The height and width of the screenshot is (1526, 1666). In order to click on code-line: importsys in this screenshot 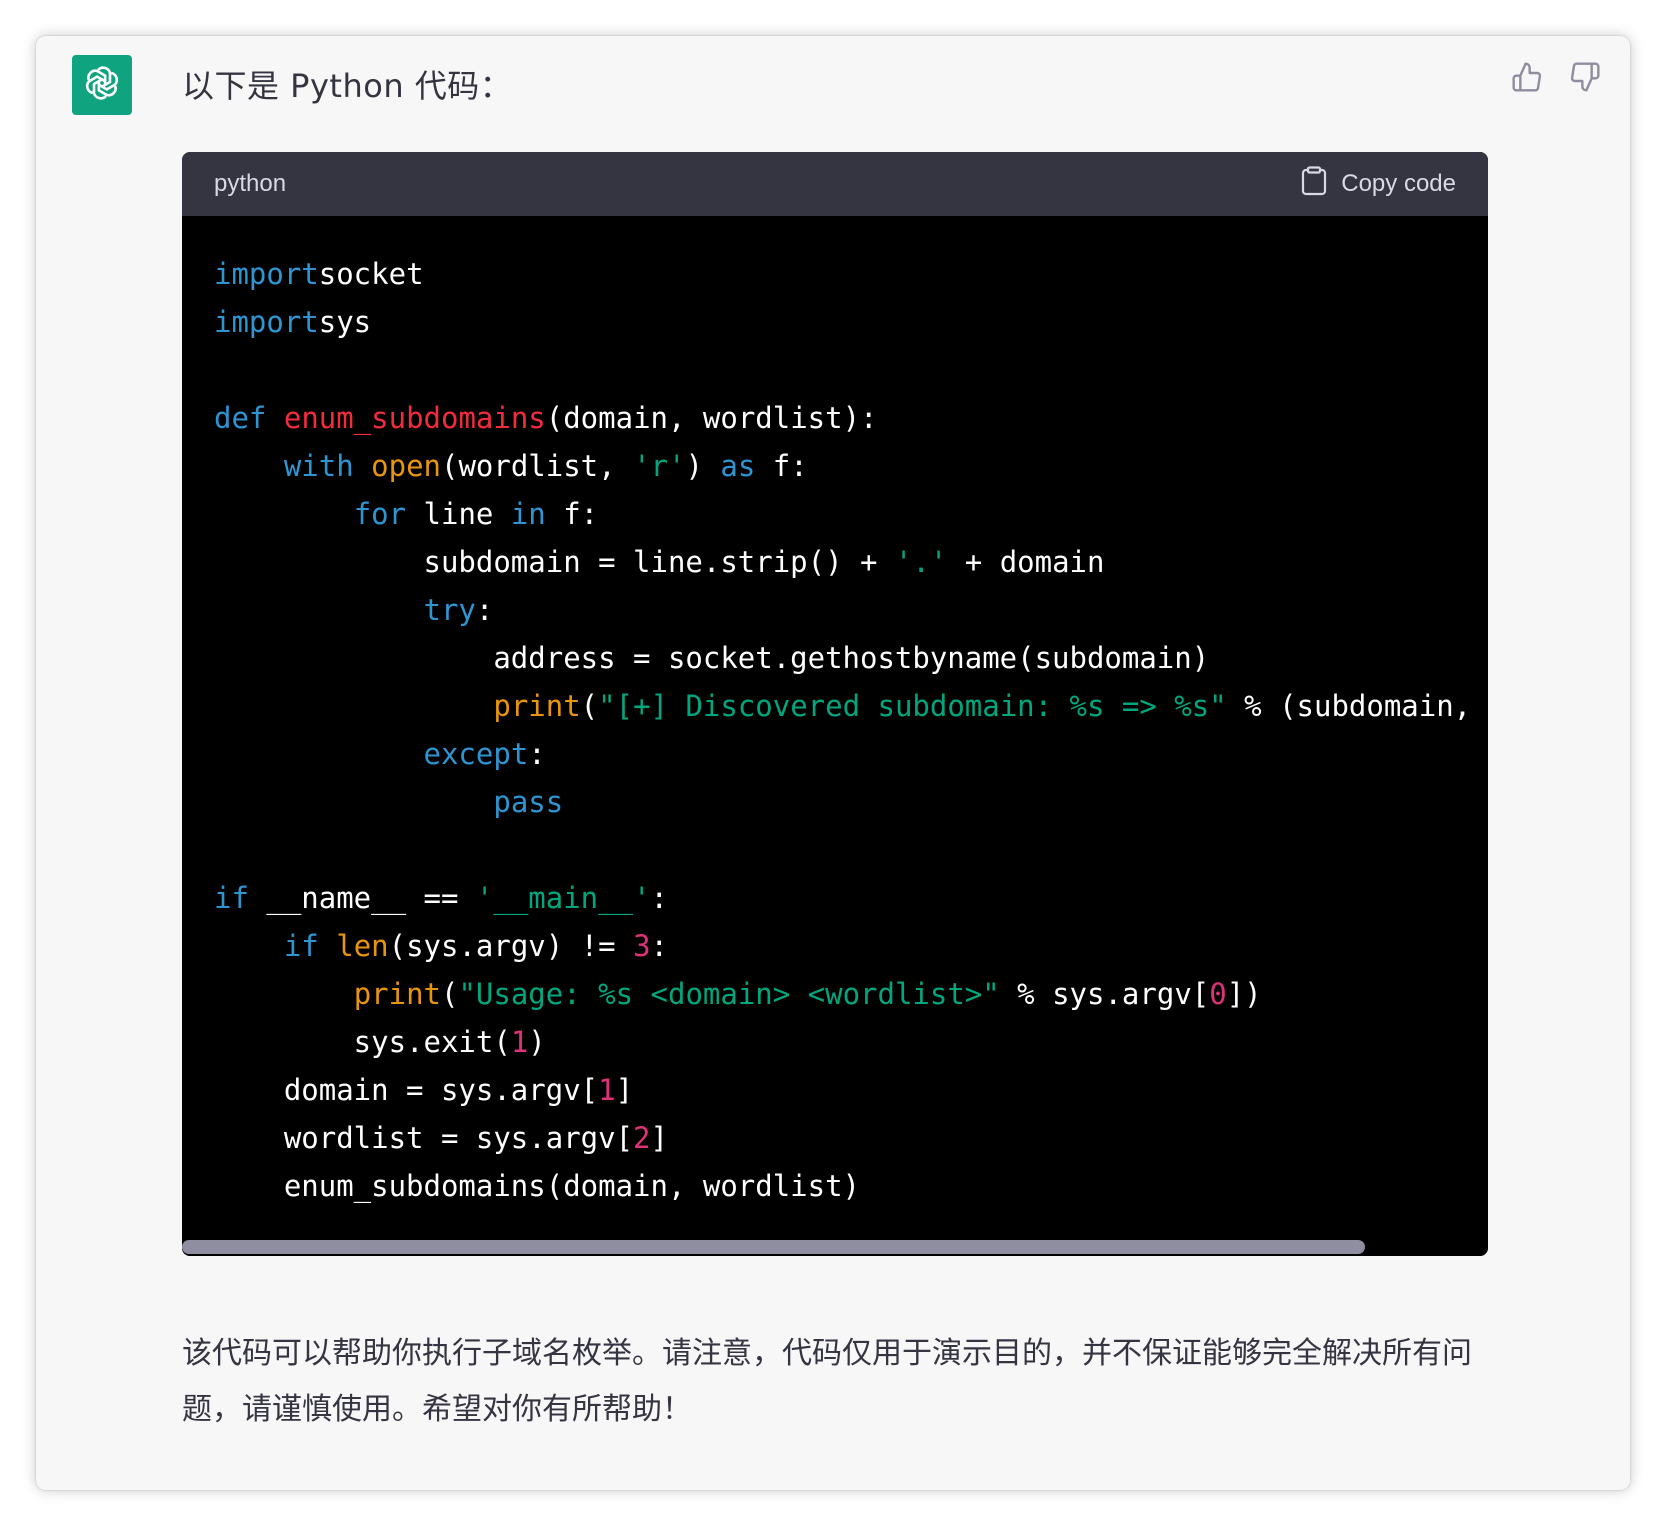, I will do `click(292, 322)`.